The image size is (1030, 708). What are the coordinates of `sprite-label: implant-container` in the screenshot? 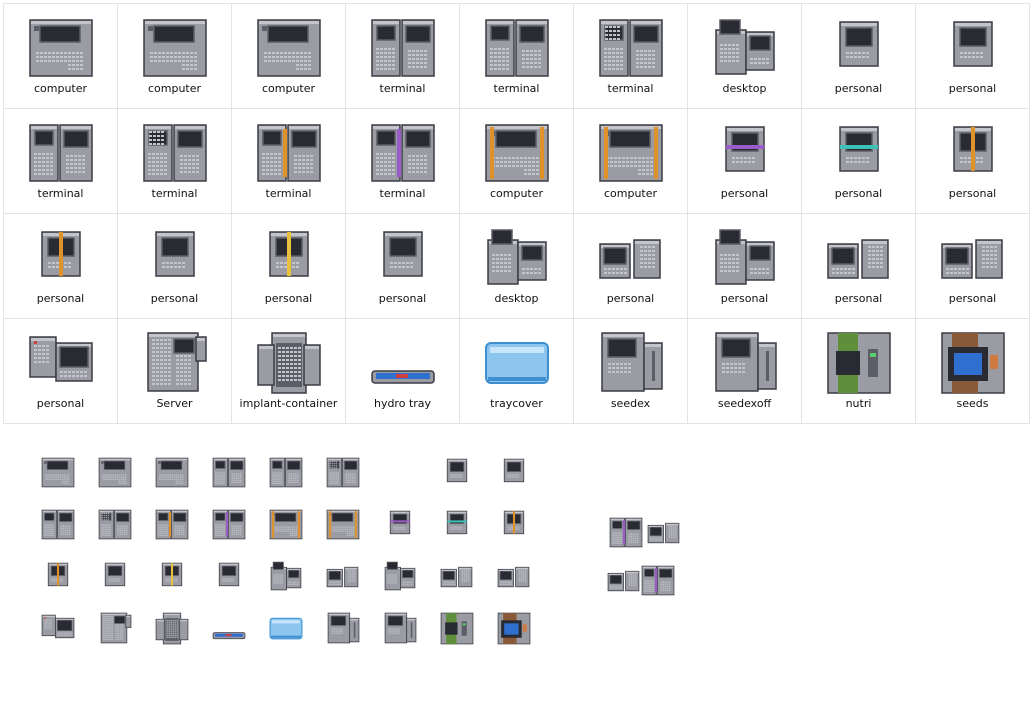 It's located at (288, 403).